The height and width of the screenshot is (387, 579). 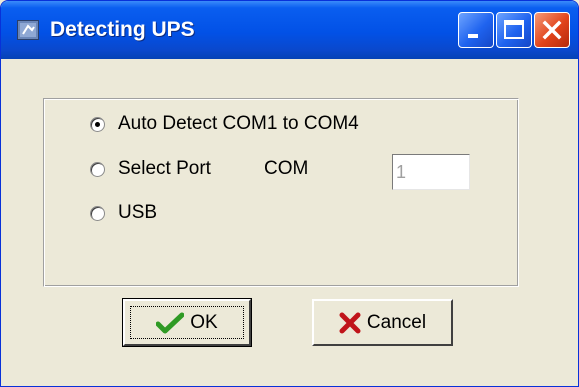 I want to click on window-title: Detecting UPS, so click(x=122, y=29).